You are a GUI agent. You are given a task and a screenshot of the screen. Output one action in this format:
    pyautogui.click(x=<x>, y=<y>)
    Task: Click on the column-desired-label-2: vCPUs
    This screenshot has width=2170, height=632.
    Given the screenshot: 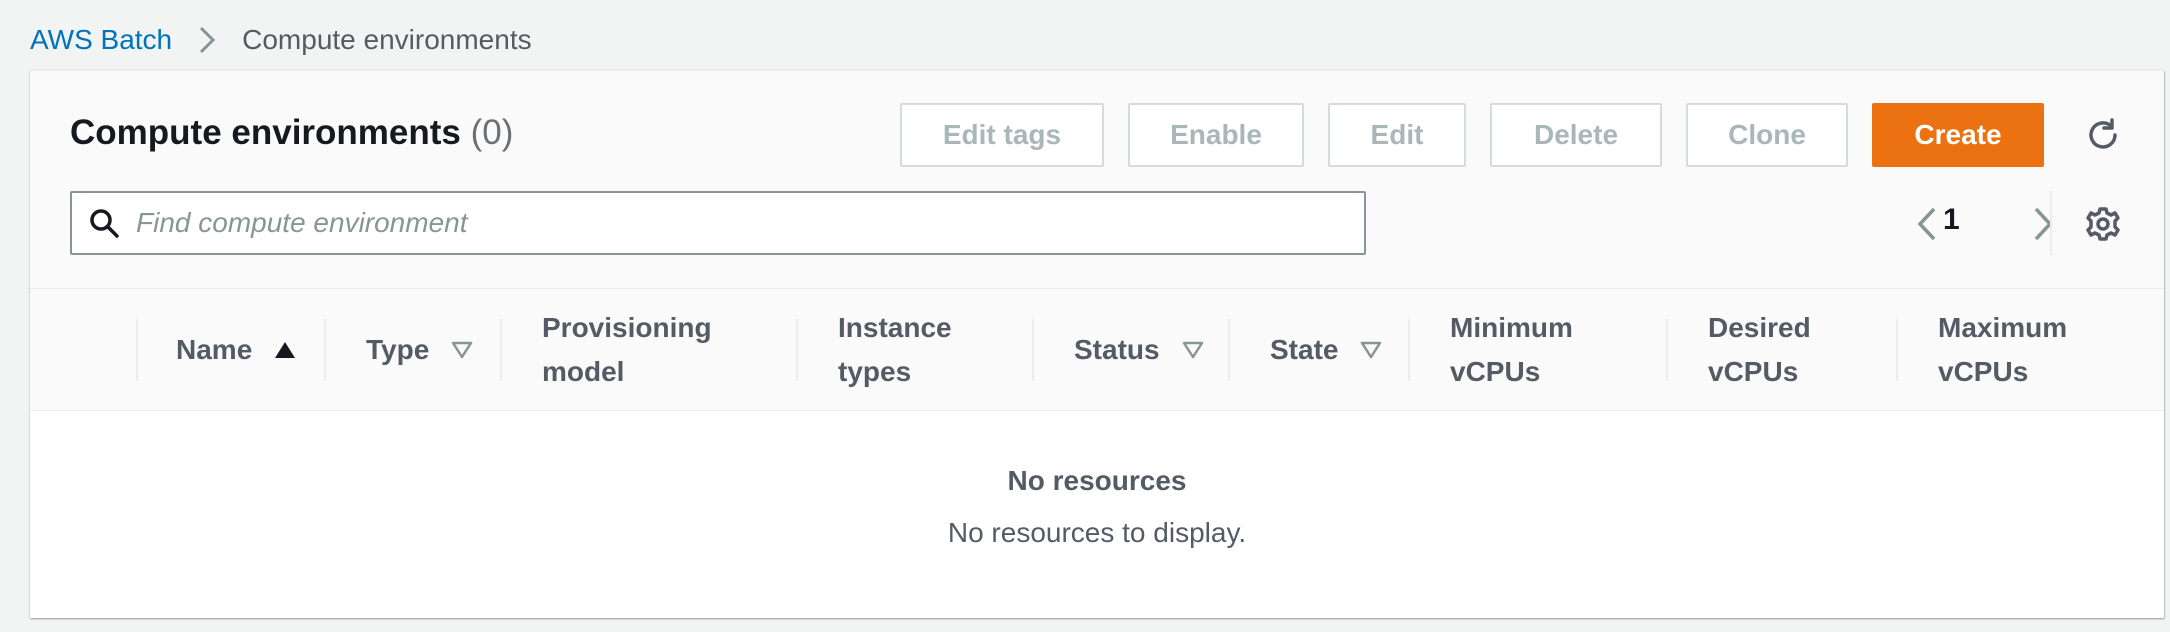 What is the action you would take?
    pyautogui.click(x=1753, y=371)
    